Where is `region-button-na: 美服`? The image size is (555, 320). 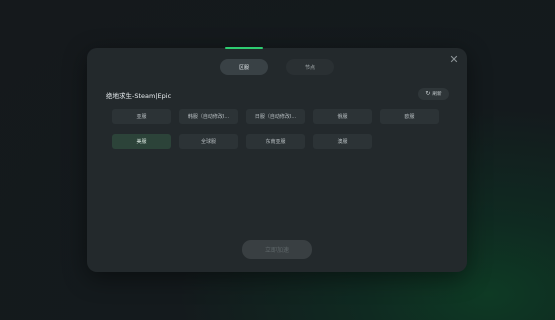 region-button-na: 美服 is located at coordinates (141, 141).